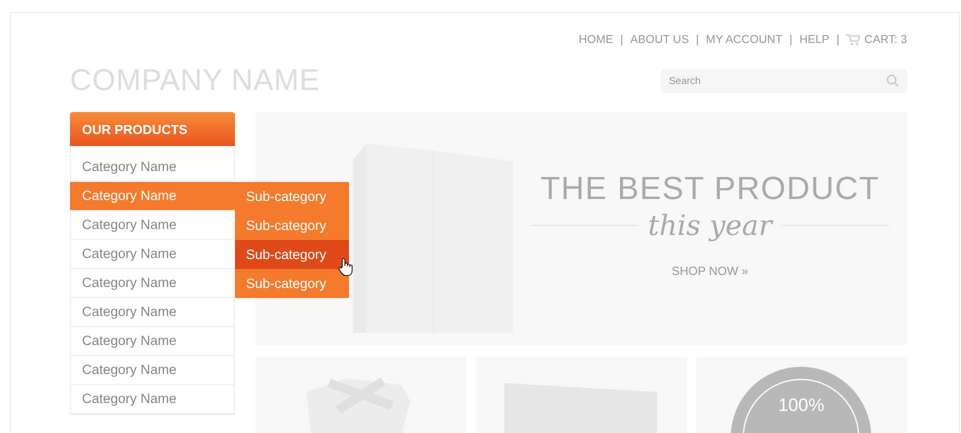 Image resolution: width=961 pixels, height=433 pixels. I want to click on product-tile: 100%, so click(801, 395).